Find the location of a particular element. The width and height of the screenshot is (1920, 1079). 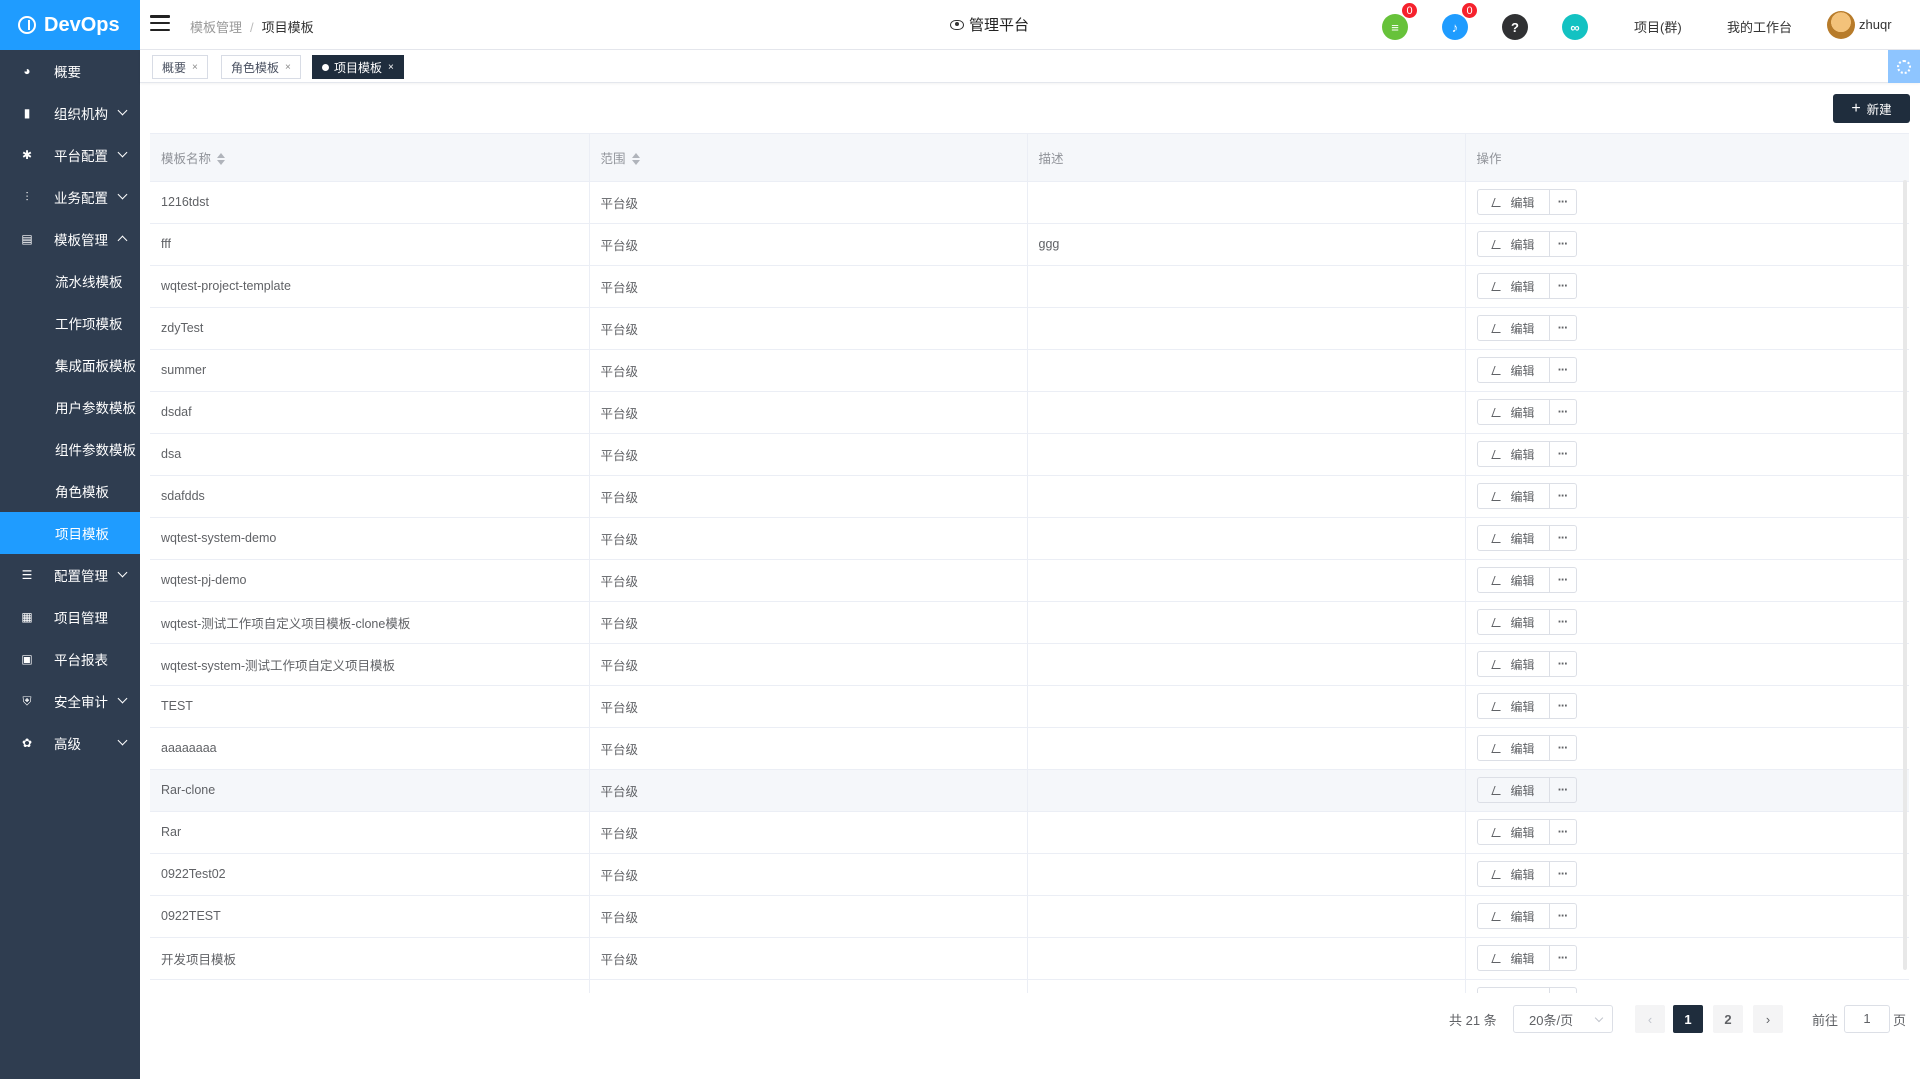

table-scrollbar is located at coordinates (1905, 575).